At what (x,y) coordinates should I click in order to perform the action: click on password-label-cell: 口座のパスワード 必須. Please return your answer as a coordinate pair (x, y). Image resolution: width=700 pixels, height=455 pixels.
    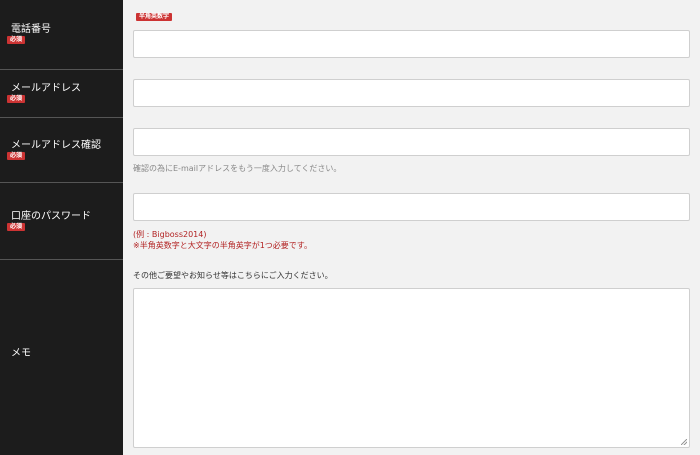
    Looking at the image, I should click on (61, 221).